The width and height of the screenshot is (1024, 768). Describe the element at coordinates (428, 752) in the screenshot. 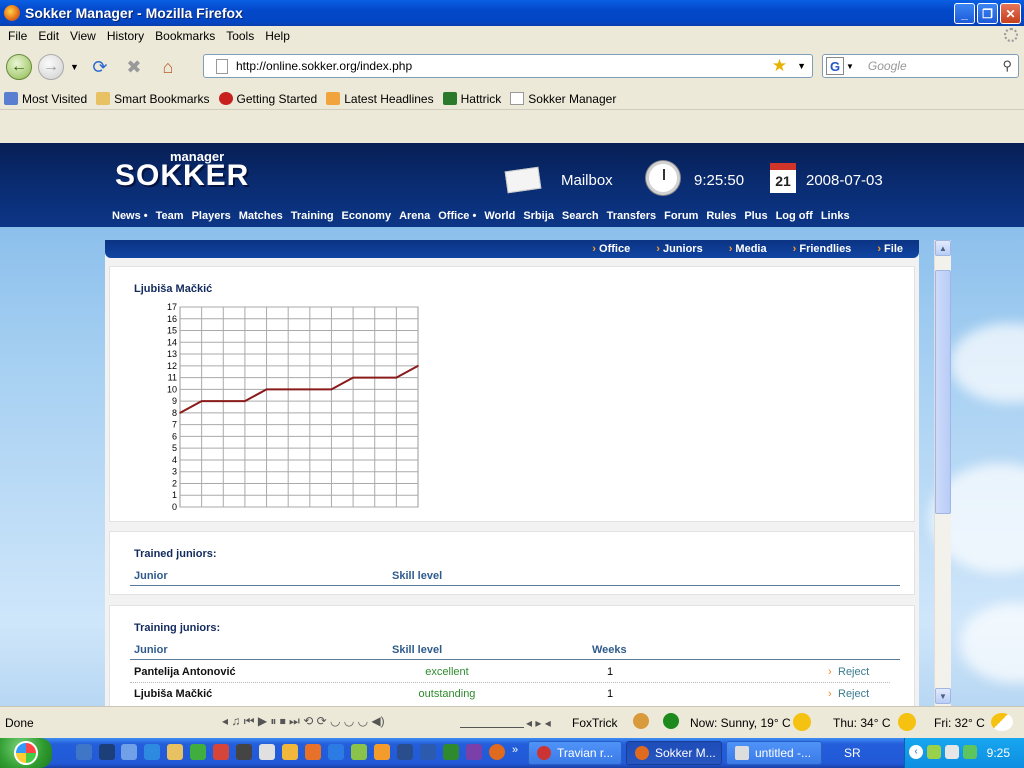

I see `word-icon` at that location.